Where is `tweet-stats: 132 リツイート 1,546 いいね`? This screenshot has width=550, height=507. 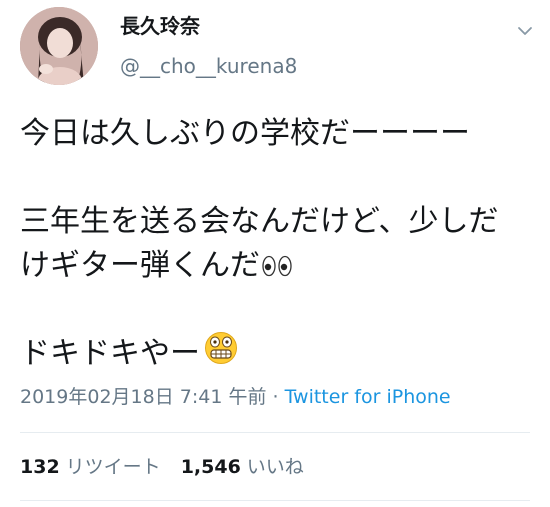 tweet-stats: 132 リツイート 1,546 いいね is located at coordinates (162, 467).